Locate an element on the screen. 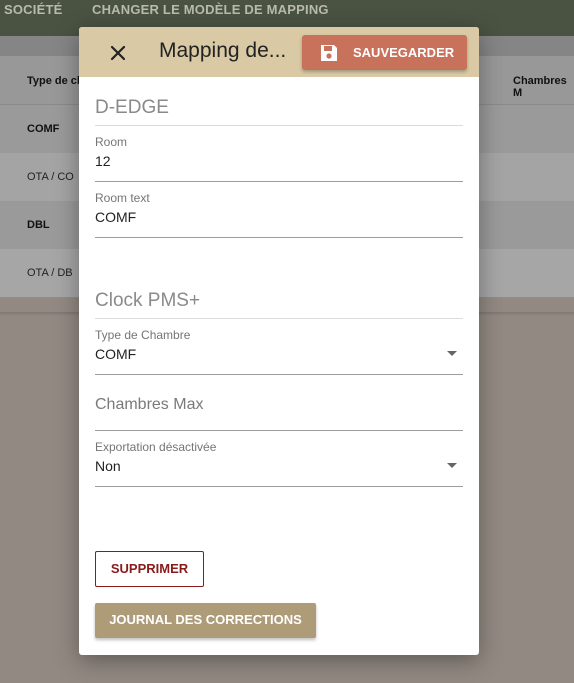  journal-button: JOURNAL DES CORRECTIONS is located at coordinates (205, 620).